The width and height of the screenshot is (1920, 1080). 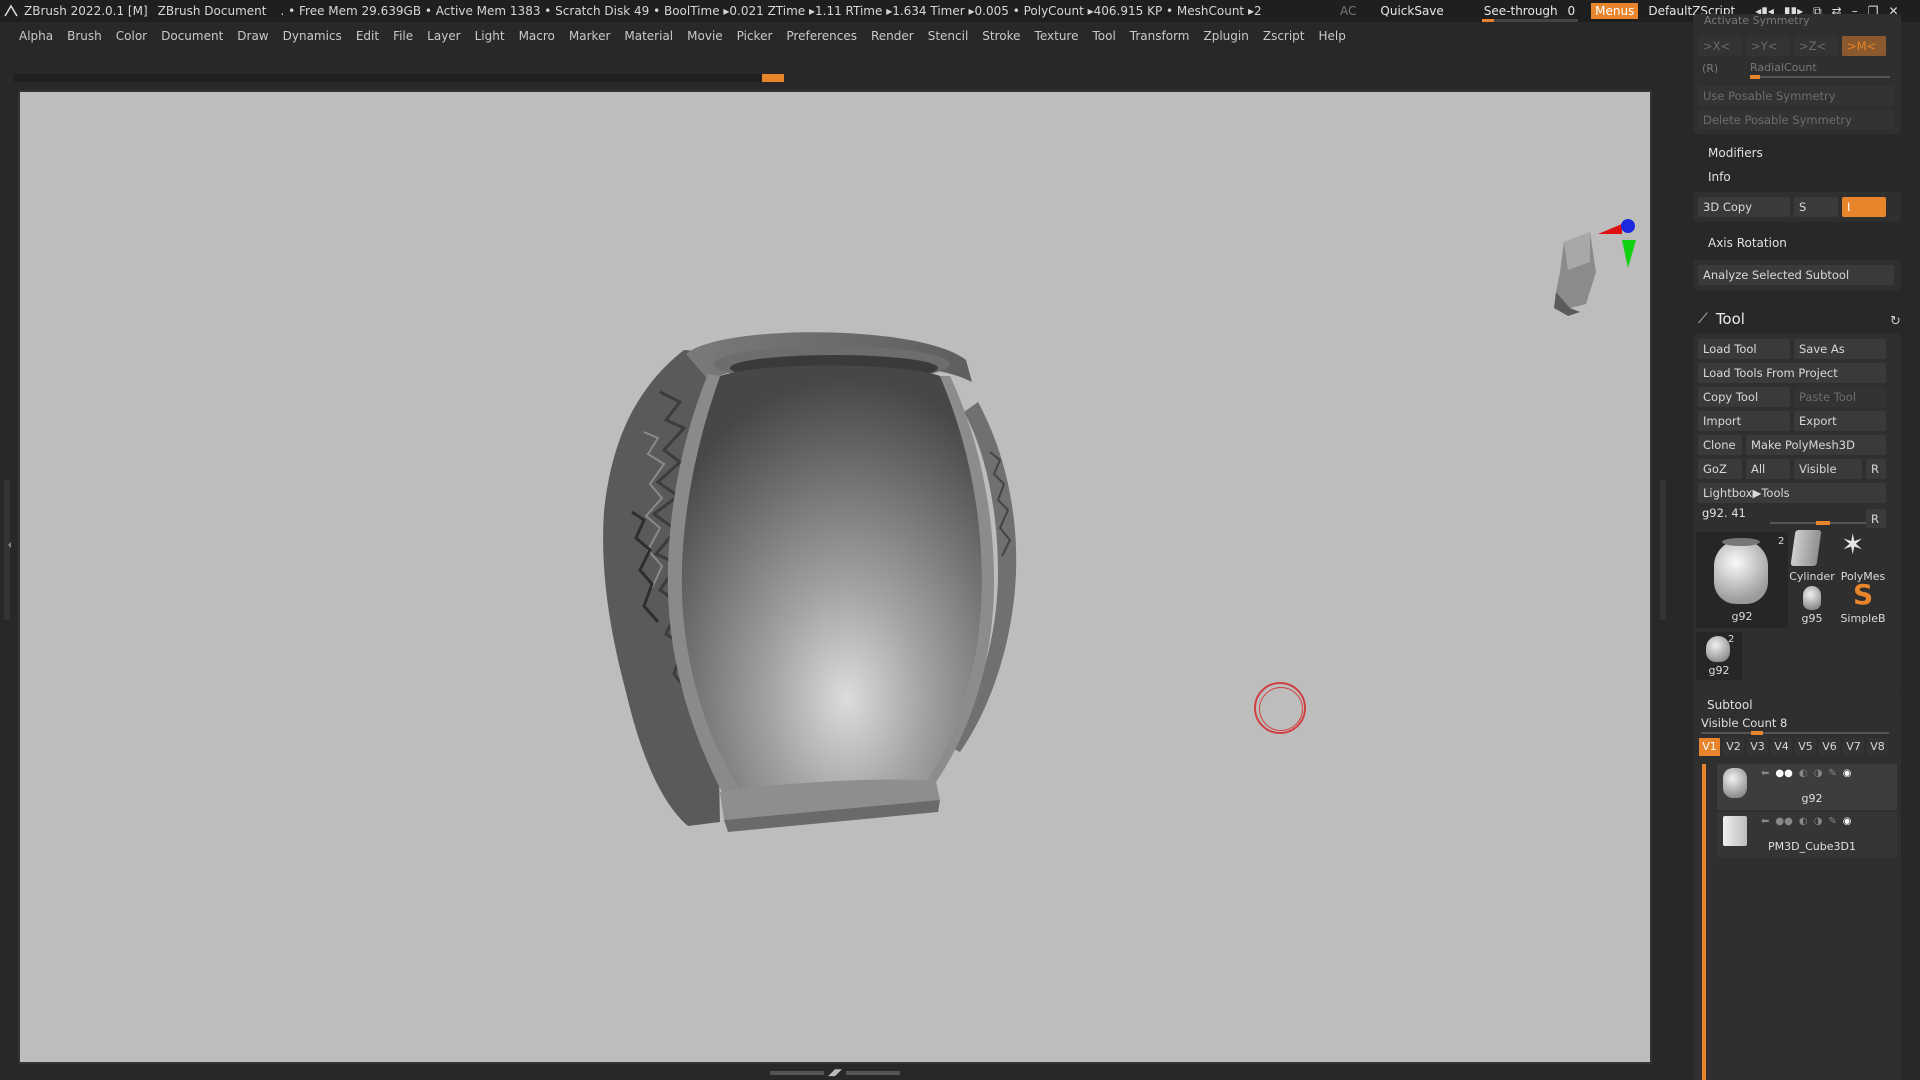 I want to click on menu-stroke: Stroke, so click(x=1001, y=36).